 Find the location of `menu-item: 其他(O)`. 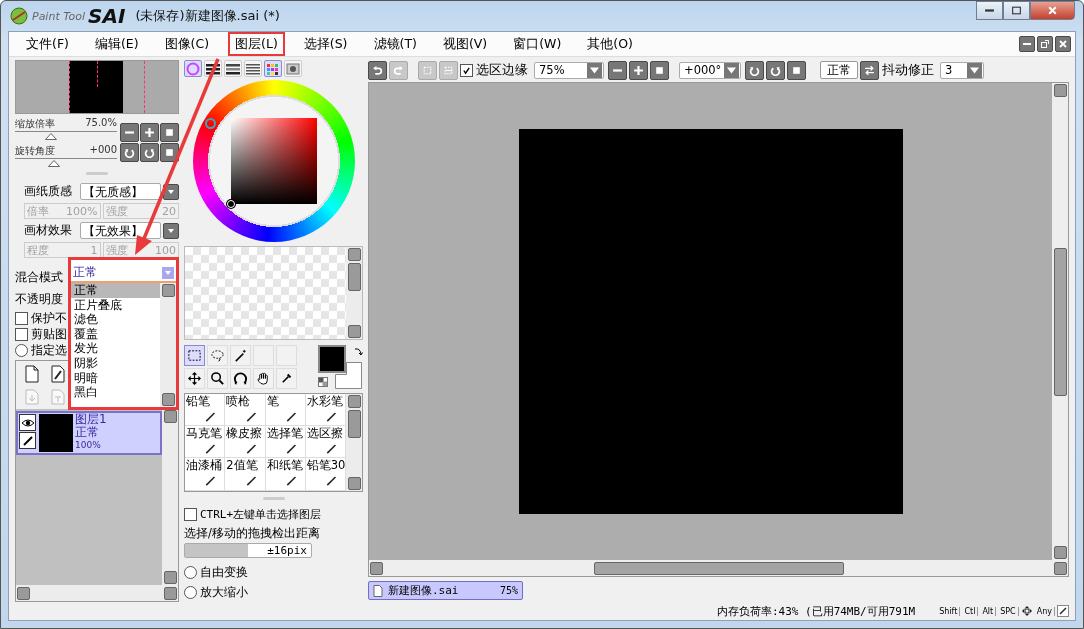

menu-item: 其他(O) is located at coordinates (610, 44).